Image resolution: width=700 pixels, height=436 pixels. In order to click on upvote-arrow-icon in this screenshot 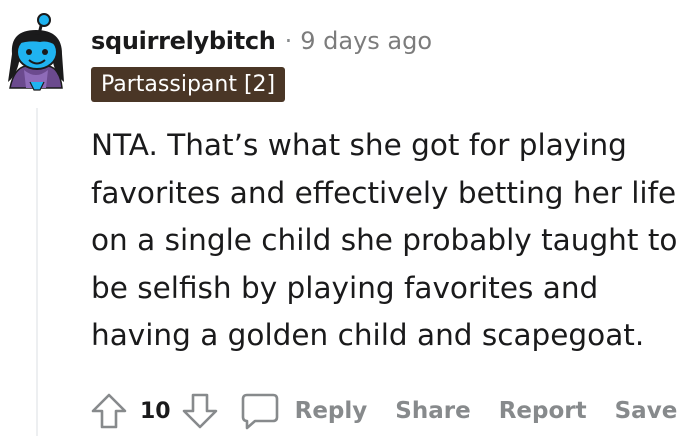, I will do `click(109, 411)`.